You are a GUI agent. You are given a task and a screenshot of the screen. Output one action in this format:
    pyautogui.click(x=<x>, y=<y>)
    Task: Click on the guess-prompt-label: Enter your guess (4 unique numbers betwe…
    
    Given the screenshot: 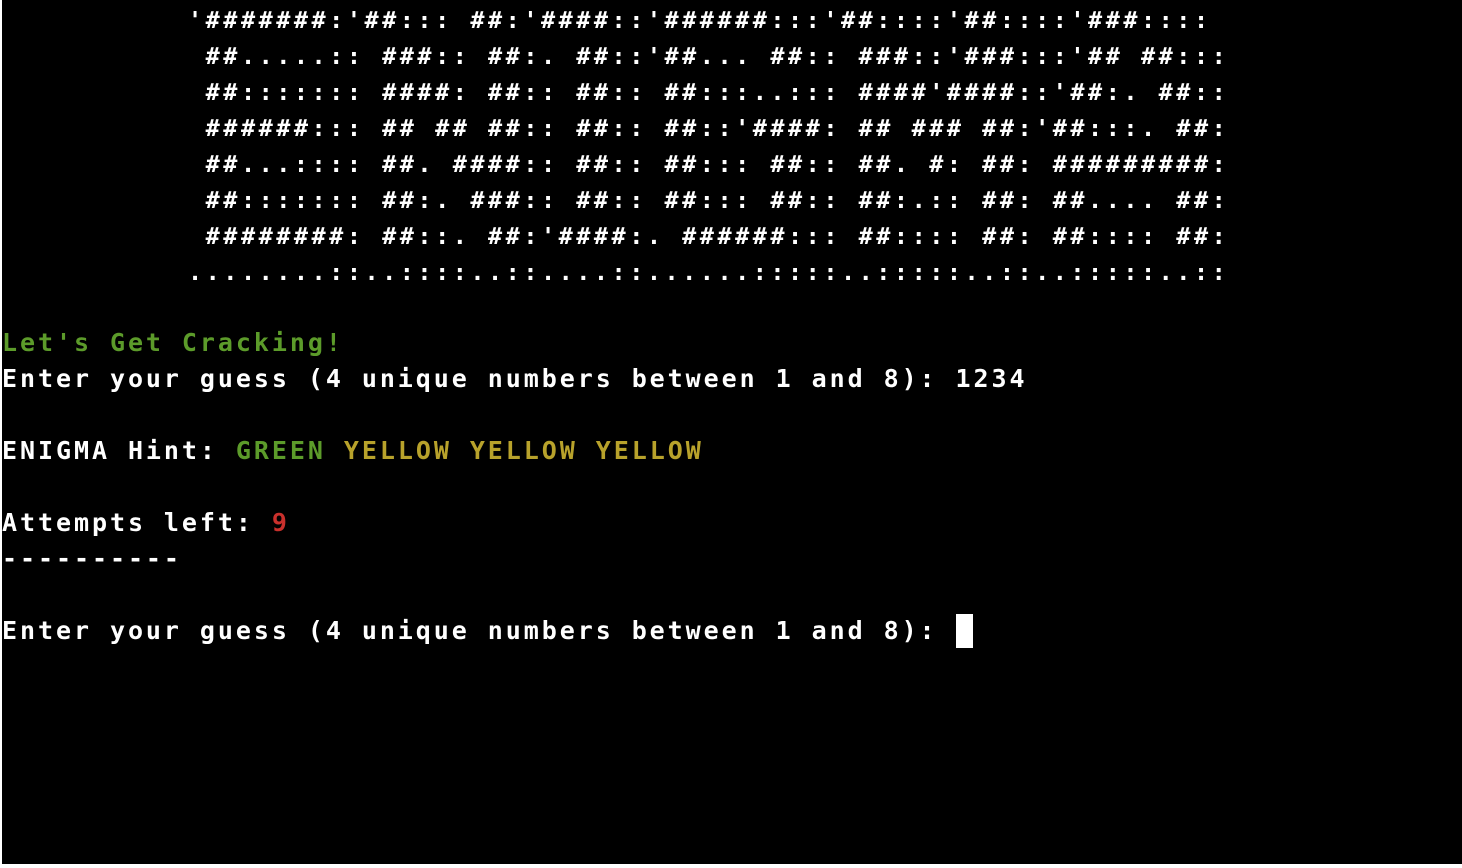 What is the action you would take?
    pyautogui.click(x=479, y=378)
    